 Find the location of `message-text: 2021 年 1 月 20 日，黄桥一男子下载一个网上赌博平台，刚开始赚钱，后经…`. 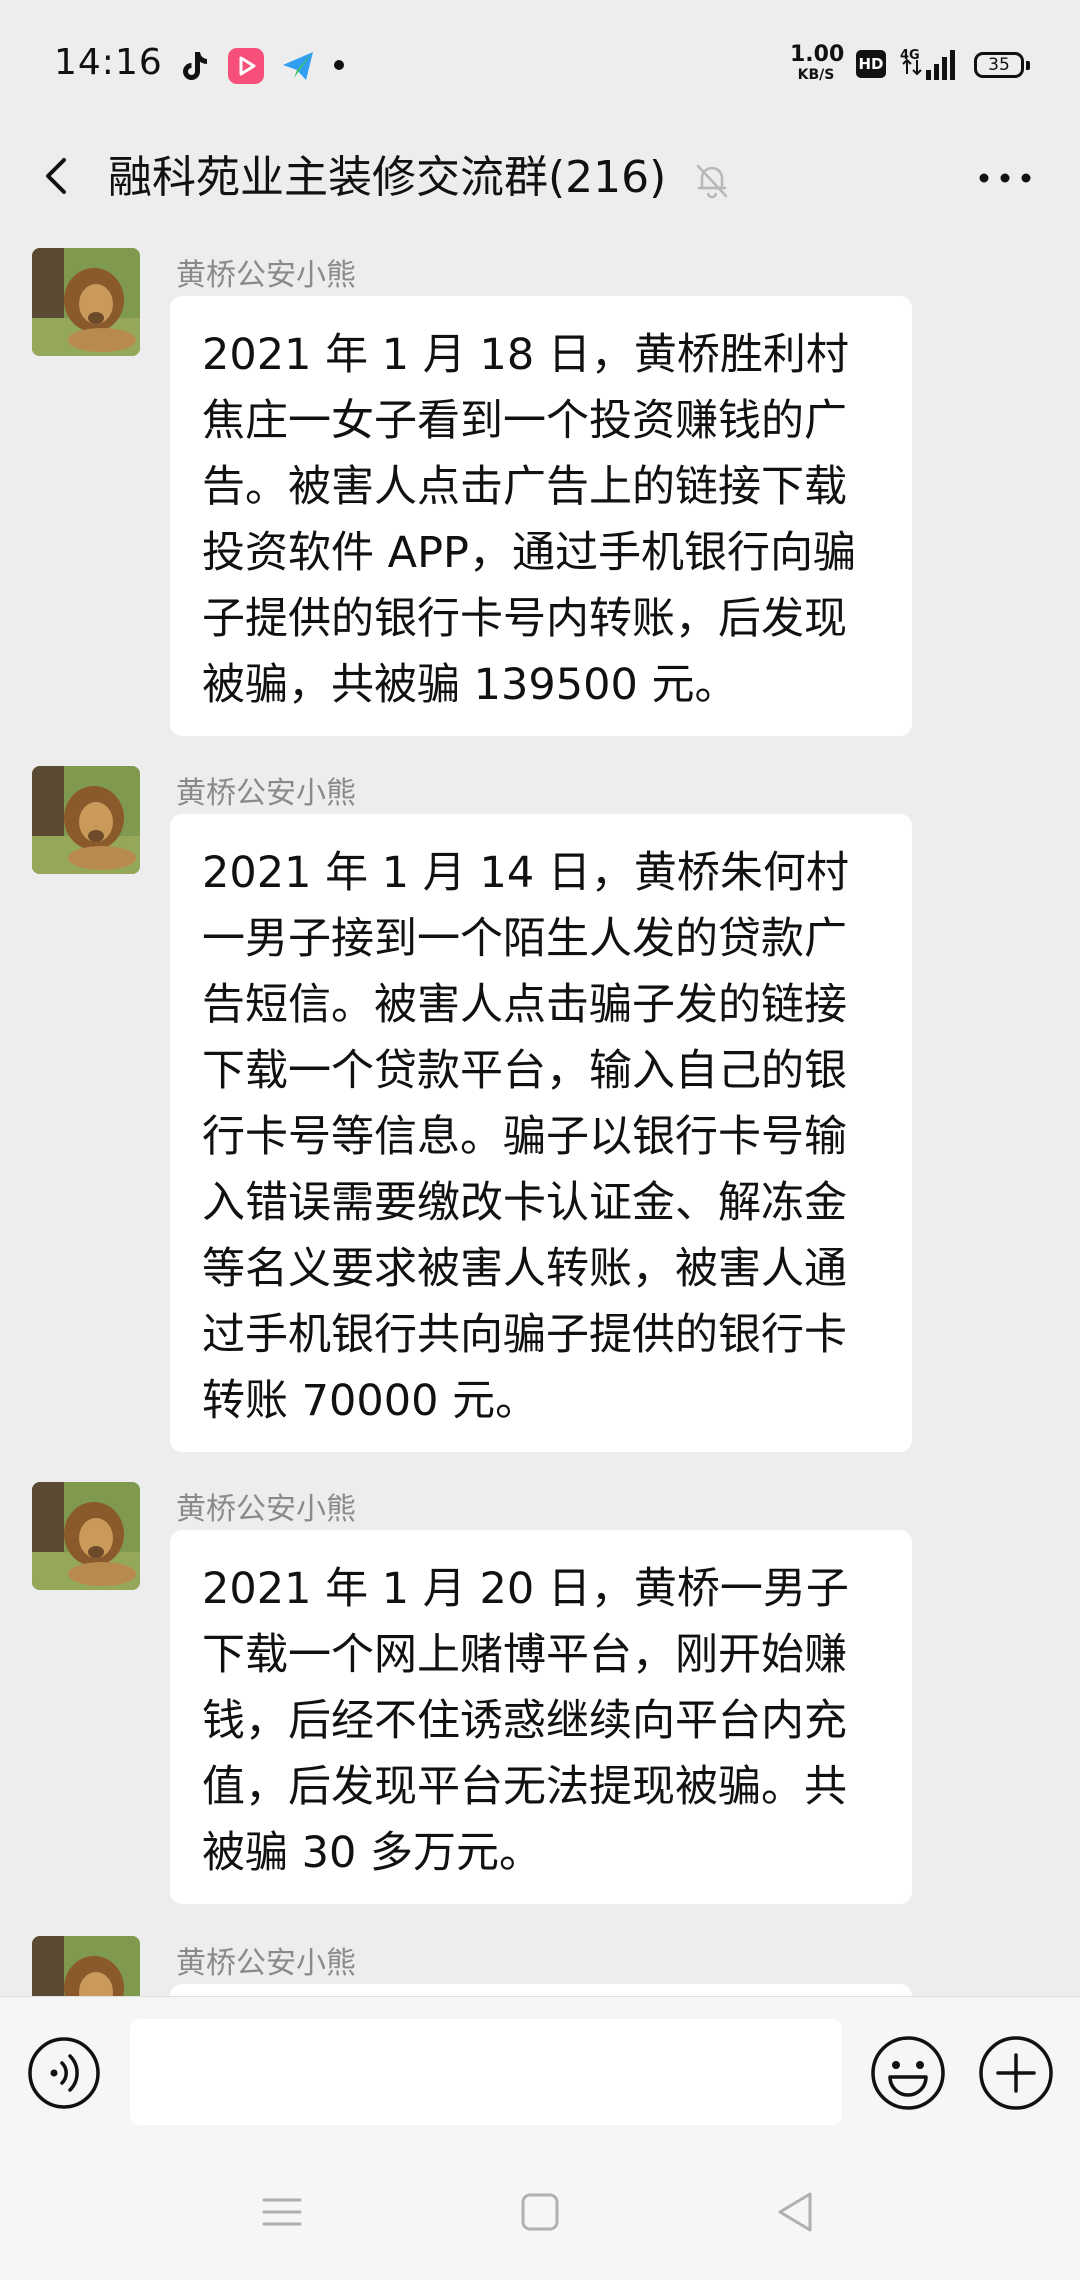

message-text: 2021 年 1 月 20 日，黄桥一男子下载一个网上赌博平台，刚开始赚钱，后经… is located at coordinates (525, 1721).